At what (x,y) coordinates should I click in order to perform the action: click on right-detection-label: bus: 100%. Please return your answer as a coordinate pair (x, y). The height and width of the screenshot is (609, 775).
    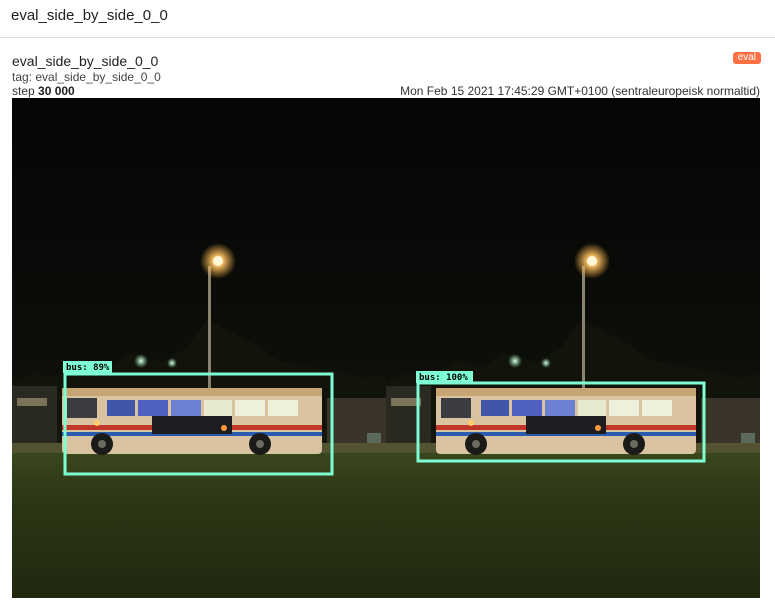
    Looking at the image, I should click on (443, 378).